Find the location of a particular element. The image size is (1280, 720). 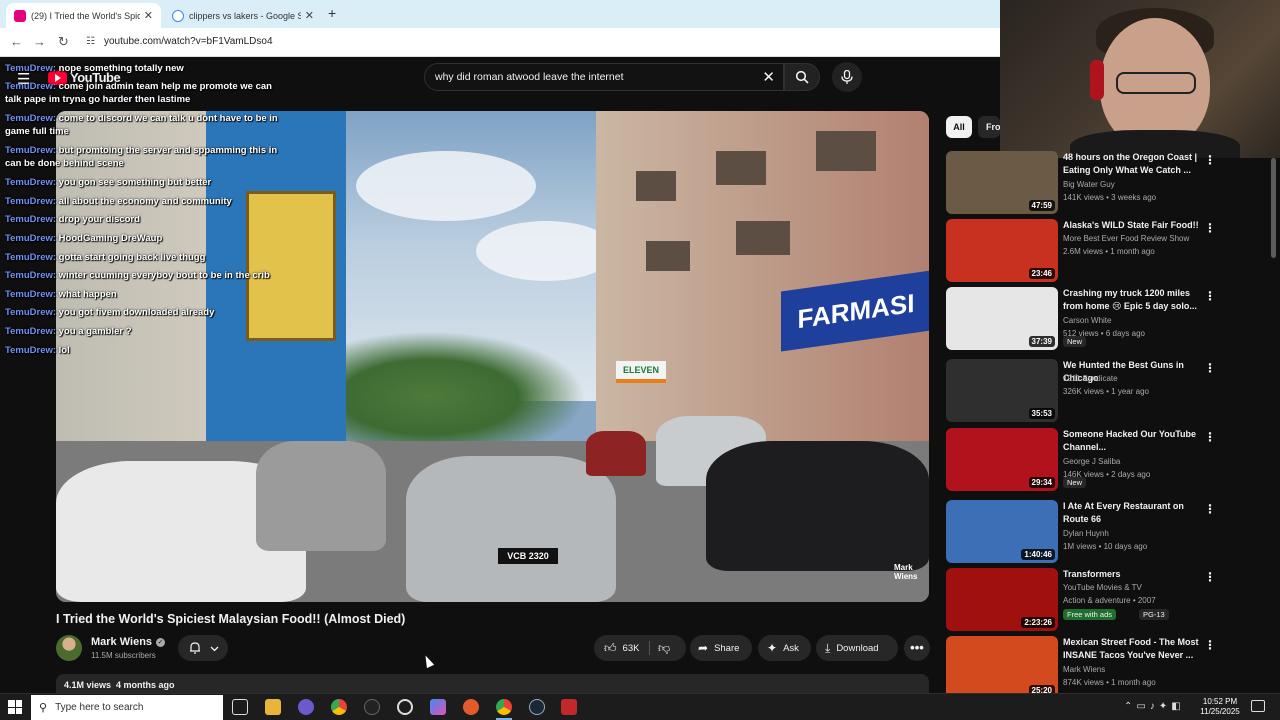

system-tray: ⌃▭♪✦◧ is located at coordinates (1154, 706).